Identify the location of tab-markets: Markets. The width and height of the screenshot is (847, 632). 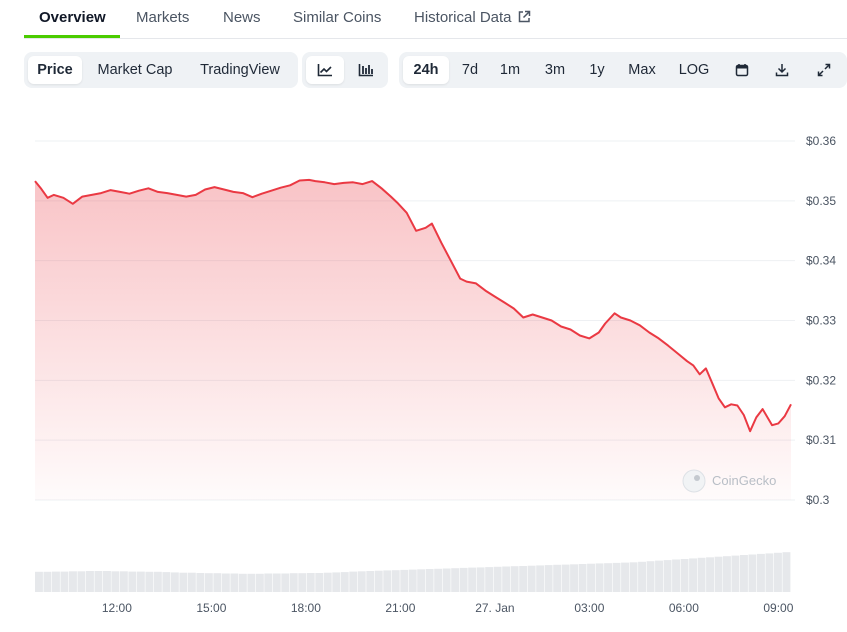
(162, 17).